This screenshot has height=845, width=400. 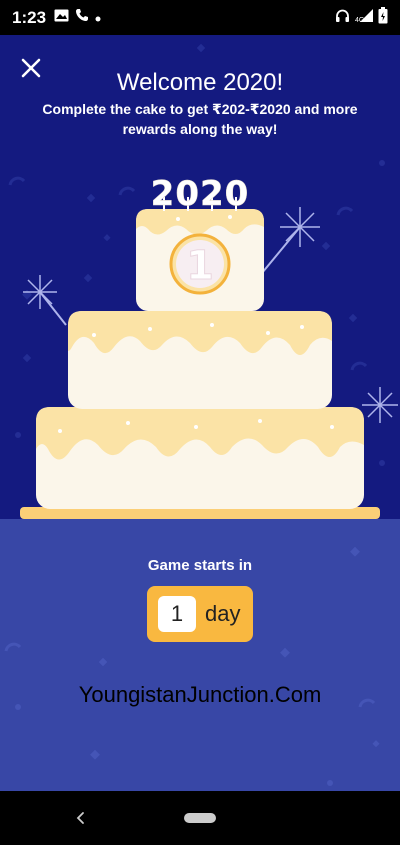 I want to click on candles-2020-text: 2020, so click(x=200, y=194).